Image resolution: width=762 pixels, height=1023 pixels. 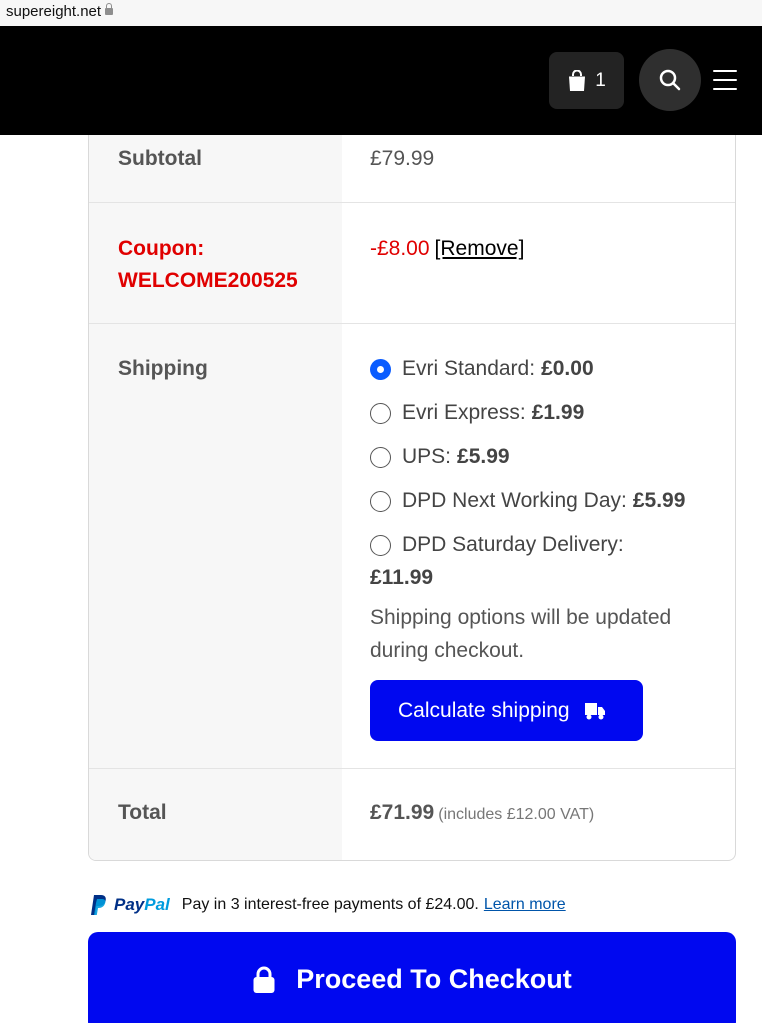 What do you see at coordinates (480, 248) in the screenshot?
I see `remove-coupon-link: [Remove]` at bounding box center [480, 248].